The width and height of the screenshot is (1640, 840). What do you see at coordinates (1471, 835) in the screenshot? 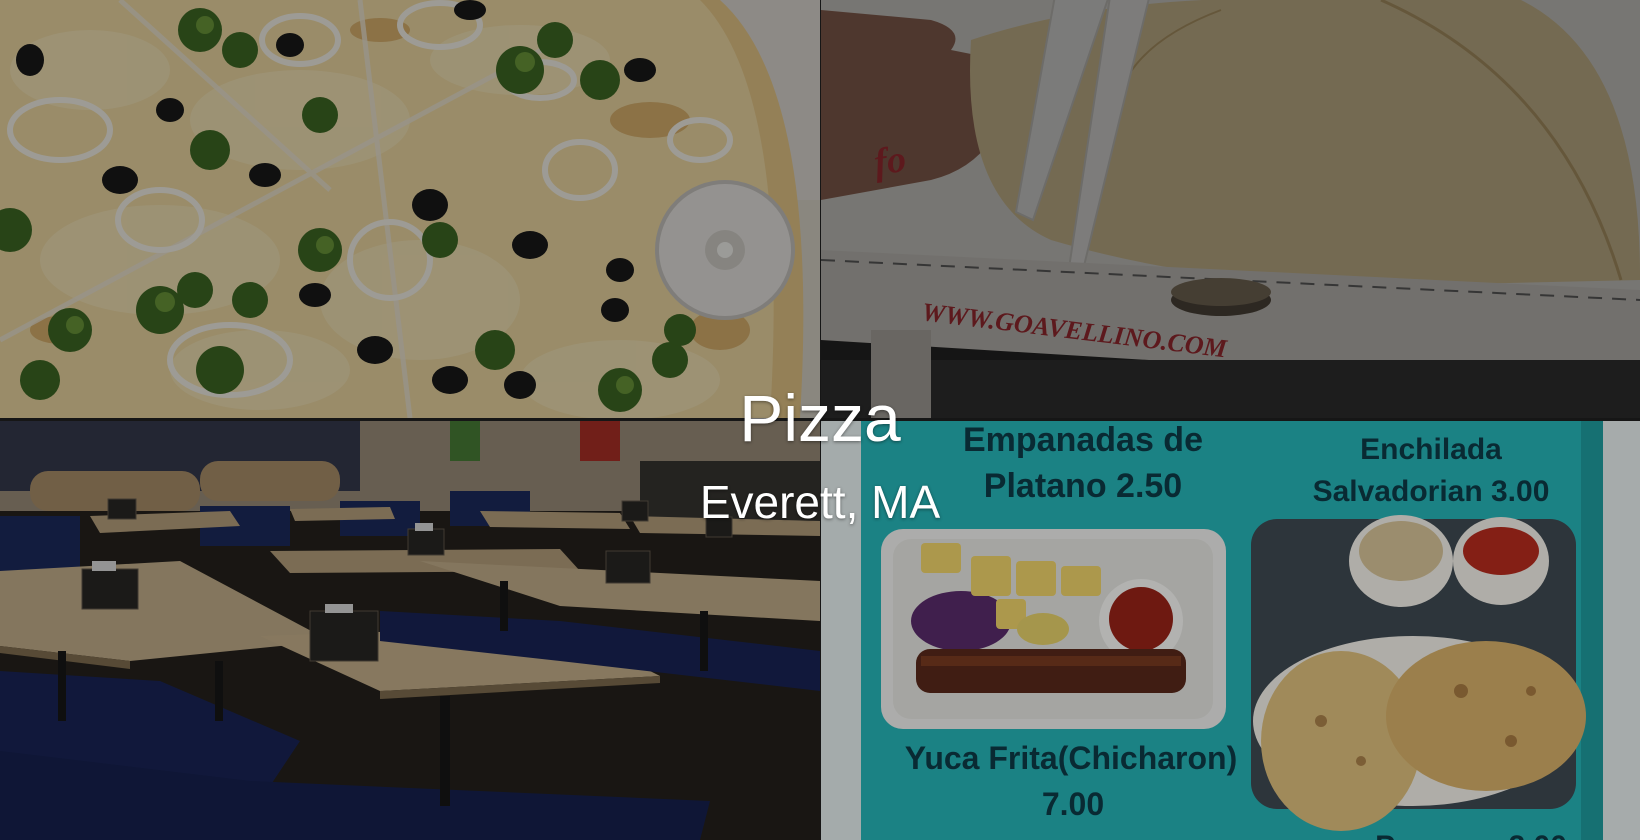
I see `menu-item-name-line1: Pupusas 2.00` at bounding box center [1471, 835].